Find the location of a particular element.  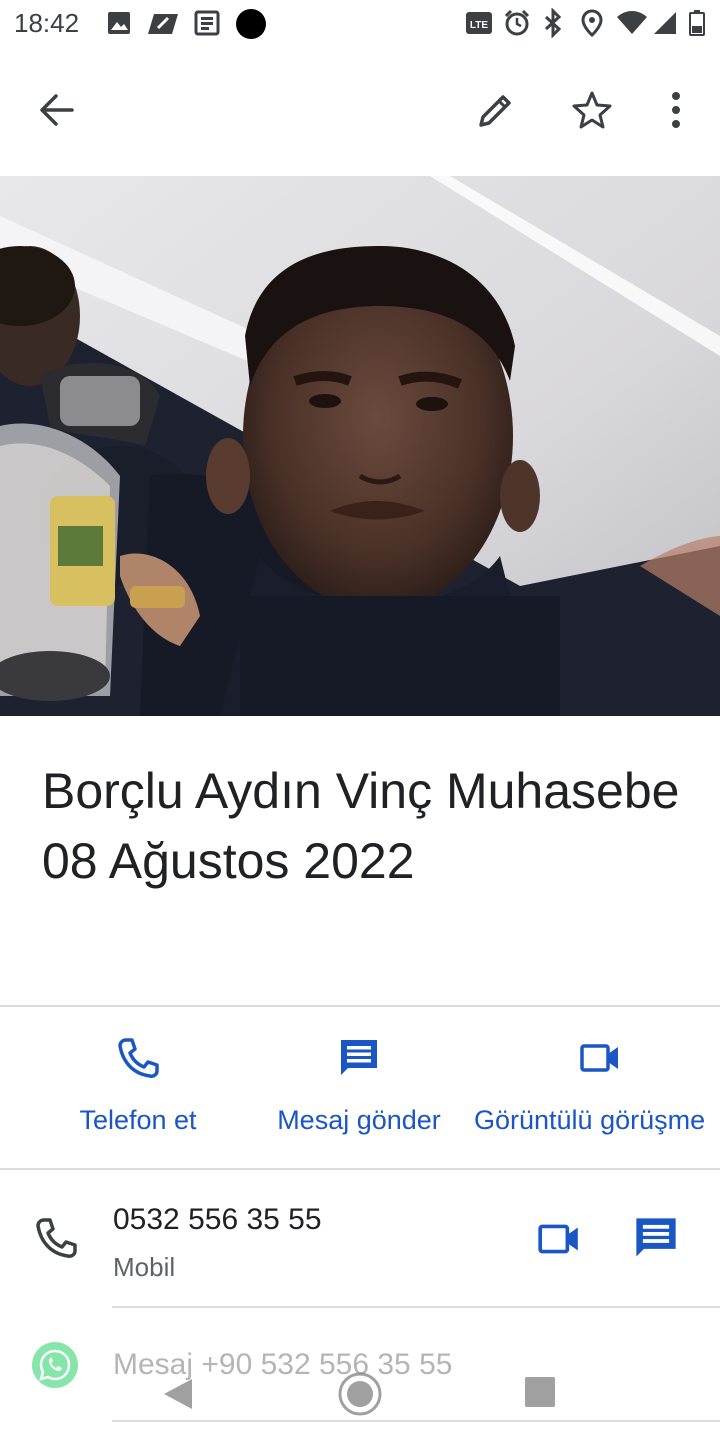

back-button is located at coordinates (56, 112).